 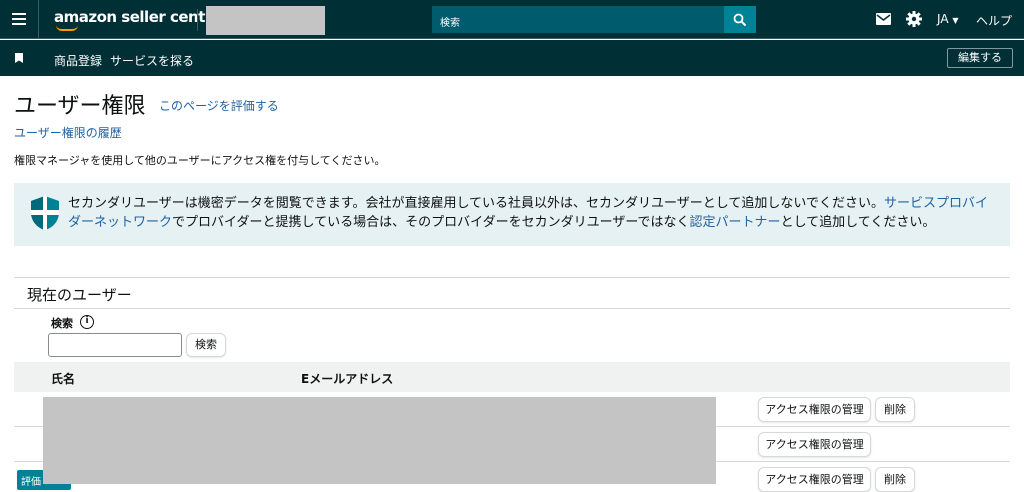 What do you see at coordinates (80, 106) in the screenshot?
I see `page-title: ユーザー権限` at bounding box center [80, 106].